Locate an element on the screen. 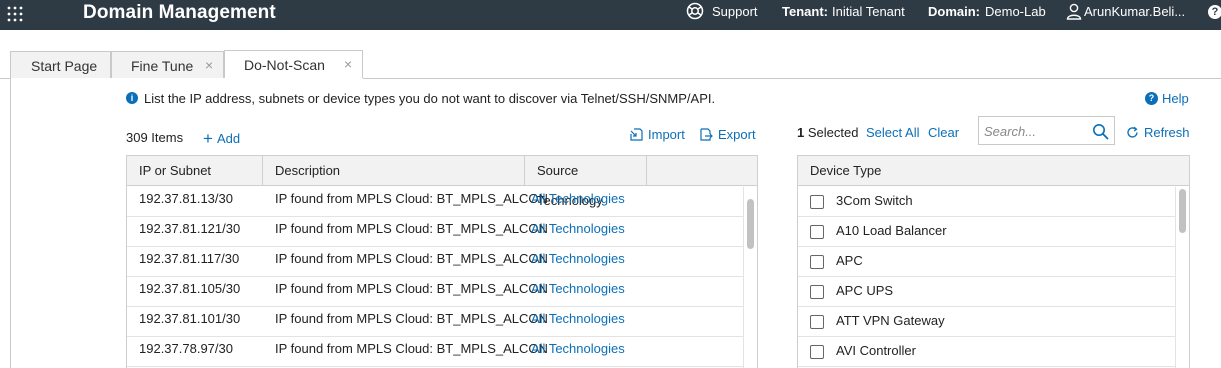  tenant-label: Tenant: is located at coordinates (805, 11).